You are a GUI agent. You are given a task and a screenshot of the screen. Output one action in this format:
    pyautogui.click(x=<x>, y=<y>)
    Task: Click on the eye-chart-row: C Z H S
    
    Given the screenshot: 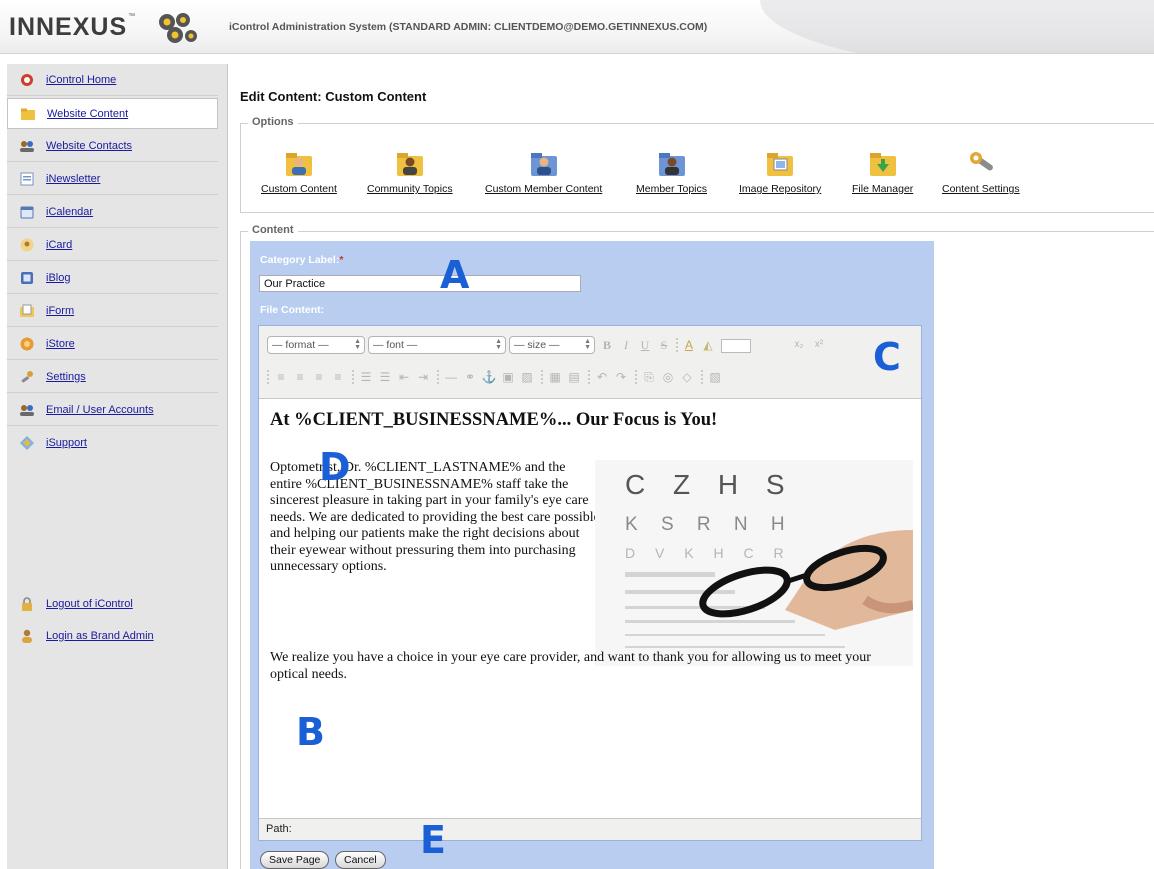 What is the action you would take?
    pyautogui.click(x=710, y=484)
    